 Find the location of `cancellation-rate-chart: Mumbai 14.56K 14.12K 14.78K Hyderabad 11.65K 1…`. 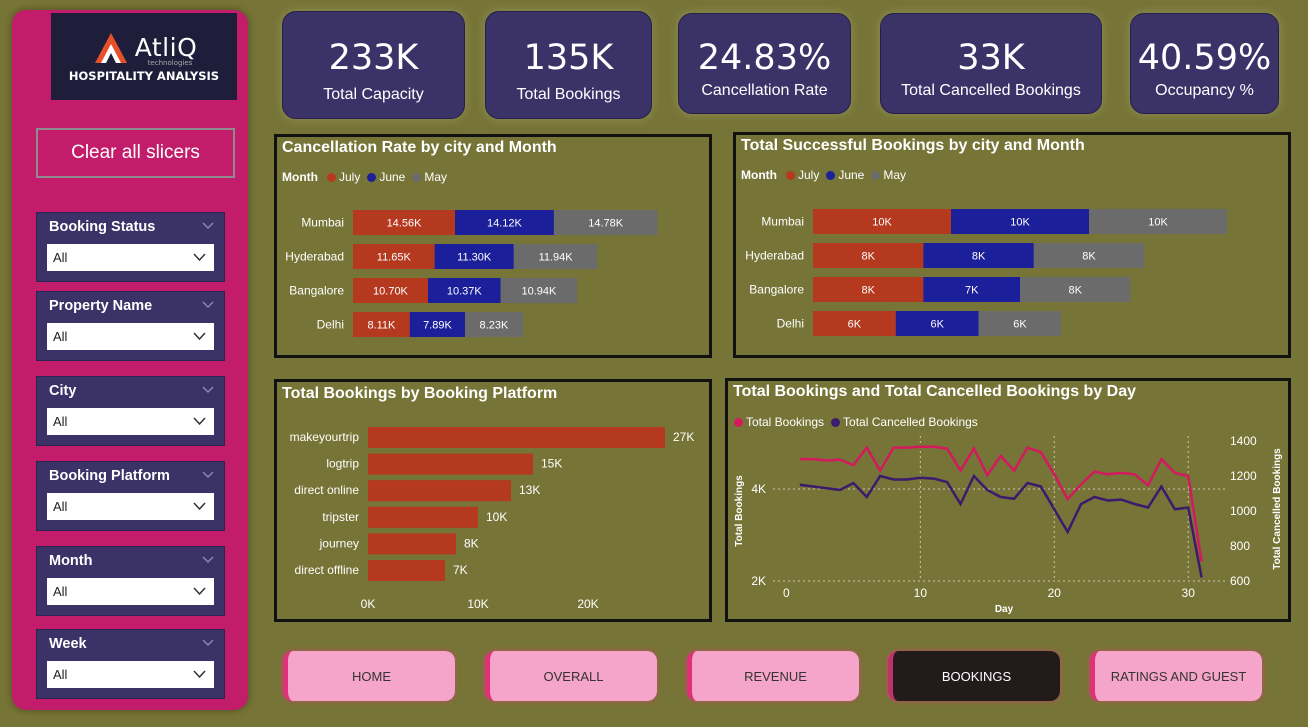

cancellation-rate-chart: Mumbai 14.56K 14.12K 14.78K Hyderabad 11.65K 1… is located at coordinates (471, 273).